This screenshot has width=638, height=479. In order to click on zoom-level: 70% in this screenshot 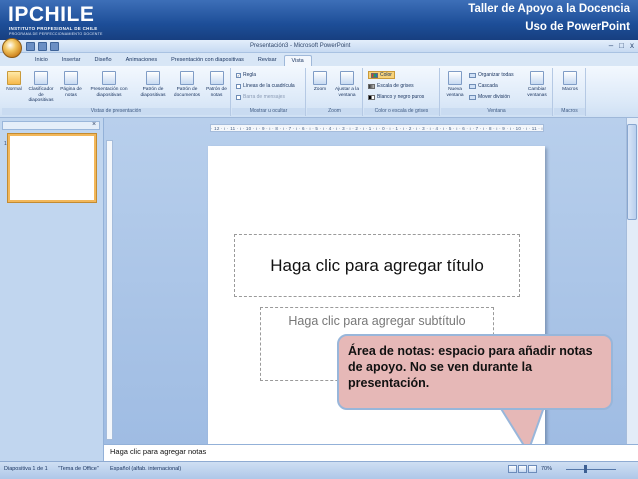, I will do `click(546, 469)`.